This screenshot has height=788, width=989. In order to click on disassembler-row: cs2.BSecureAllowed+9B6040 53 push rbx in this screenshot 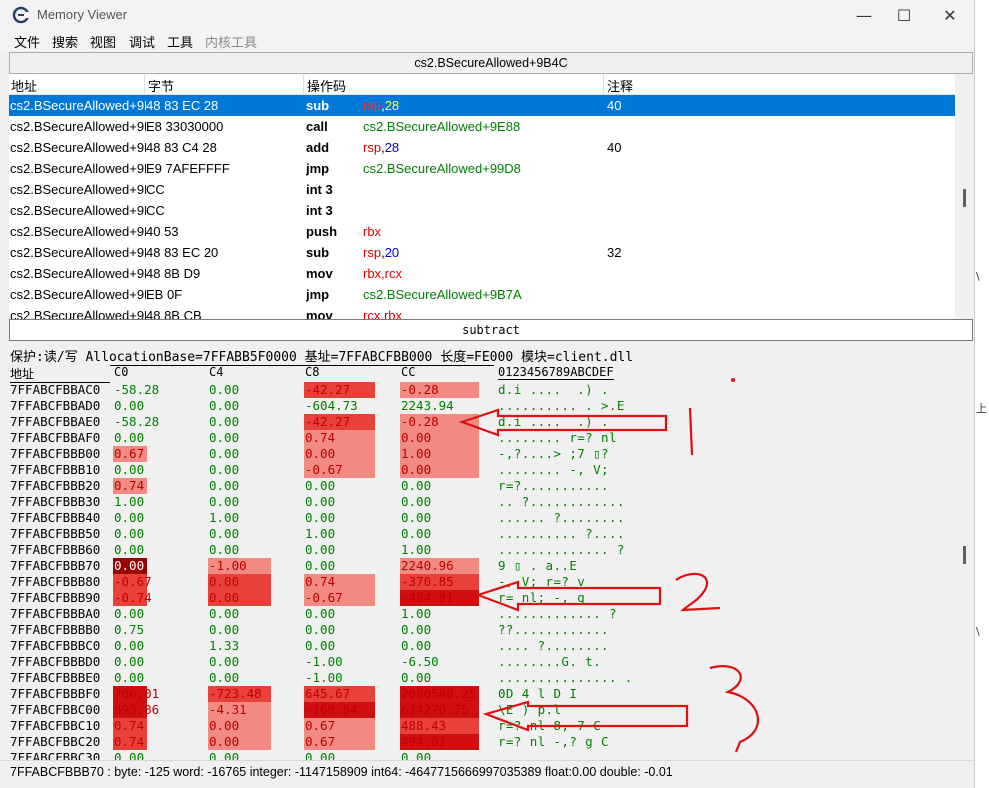, I will do `click(482, 231)`.